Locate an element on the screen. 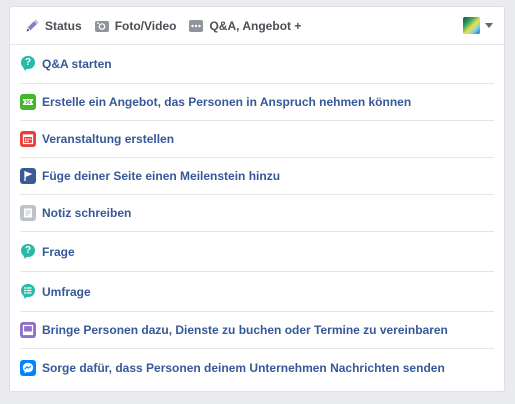 The width and height of the screenshot is (515, 404). tab-qa-offer-more: Q&A, Angebot + is located at coordinates (244, 26).